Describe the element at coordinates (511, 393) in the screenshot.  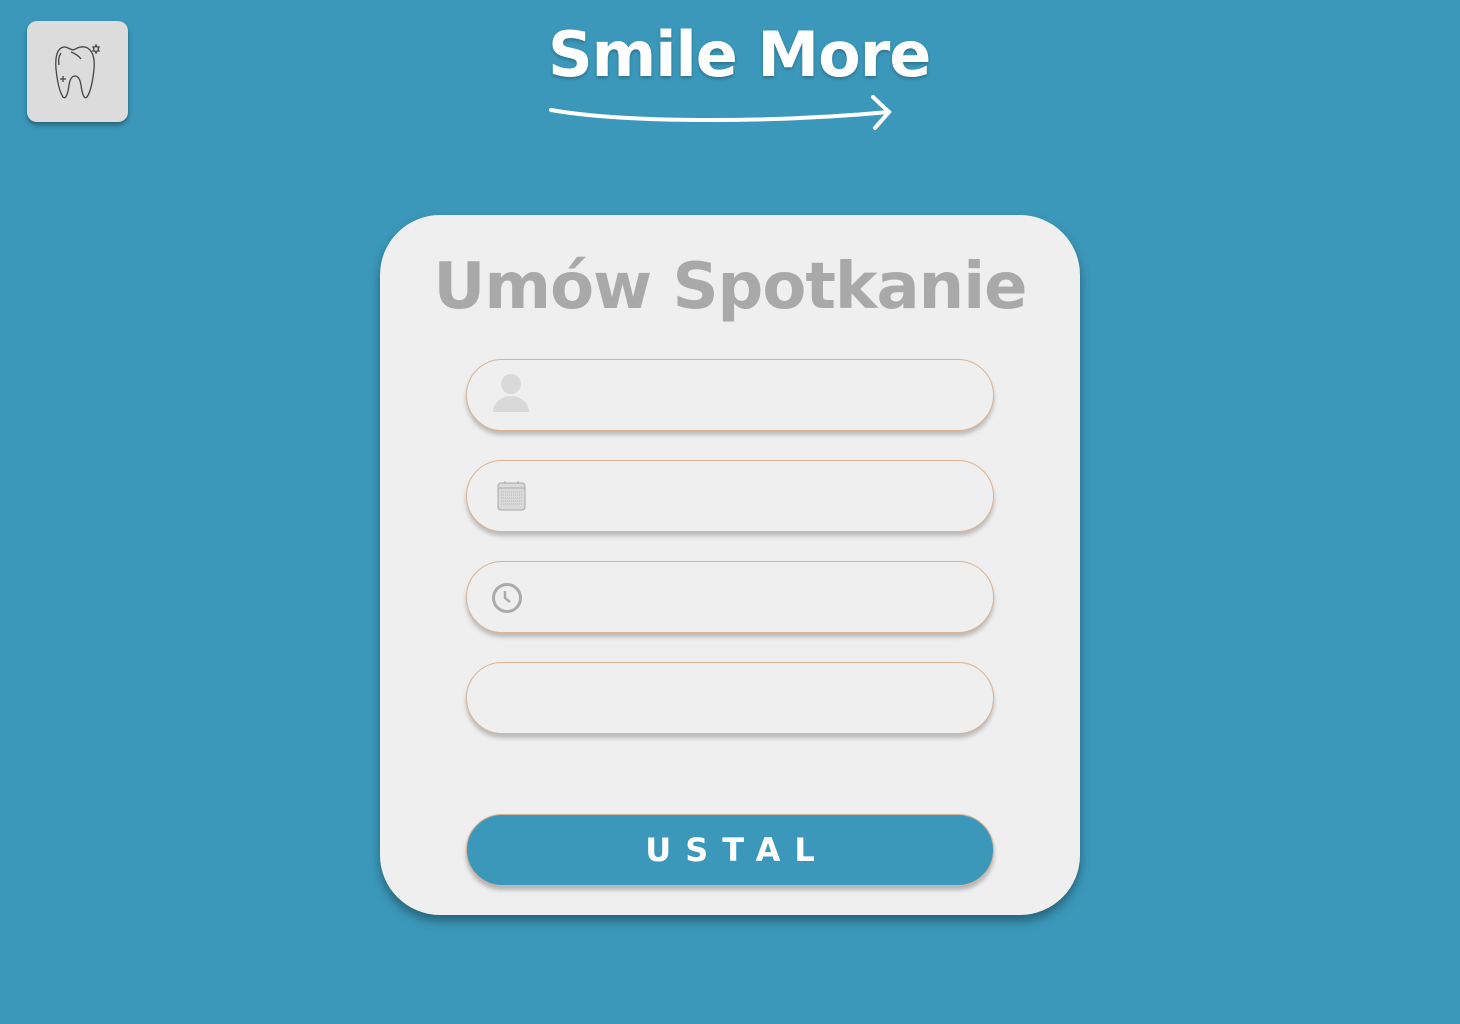
I see `user-icon` at that location.